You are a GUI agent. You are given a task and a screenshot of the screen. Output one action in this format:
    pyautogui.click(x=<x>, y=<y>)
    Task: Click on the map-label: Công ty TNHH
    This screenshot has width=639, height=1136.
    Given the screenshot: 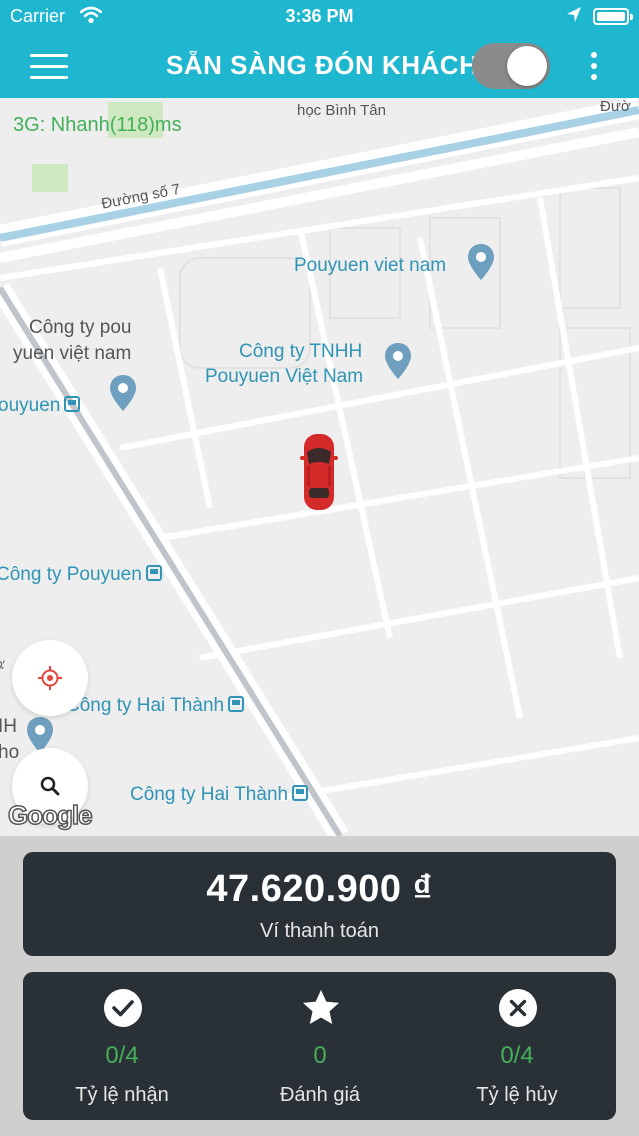 What is the action you would take?
    pyautogui.click(x=301, y=351)
    